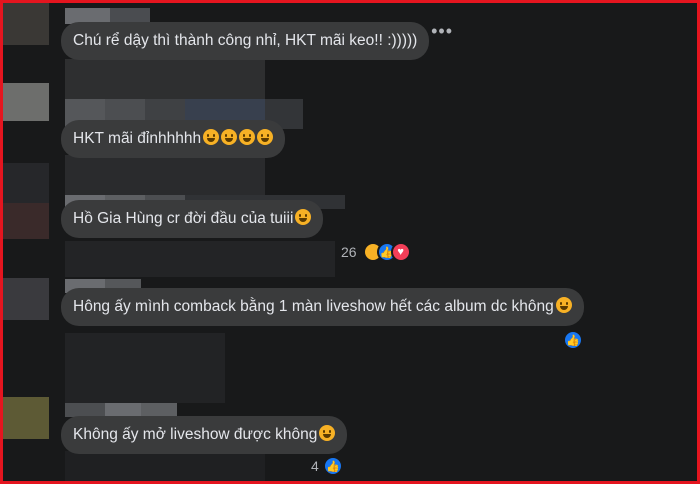 This screenshot has width=700, height=484. I want to click on reaction-count: 26, so click(349, 252).